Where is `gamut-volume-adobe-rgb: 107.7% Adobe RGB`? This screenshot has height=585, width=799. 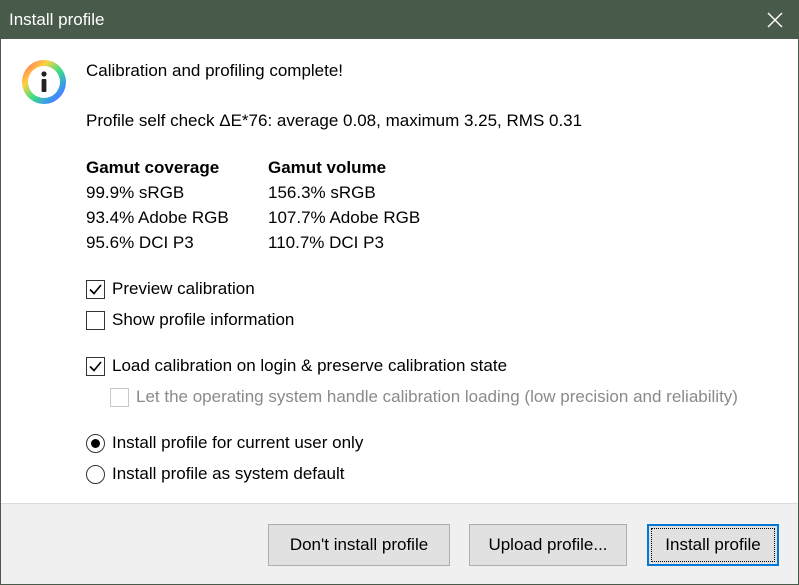
gamut-volume-adobe-rgb: 107.7% Adobe RGB is located at coordinates (344, 217).